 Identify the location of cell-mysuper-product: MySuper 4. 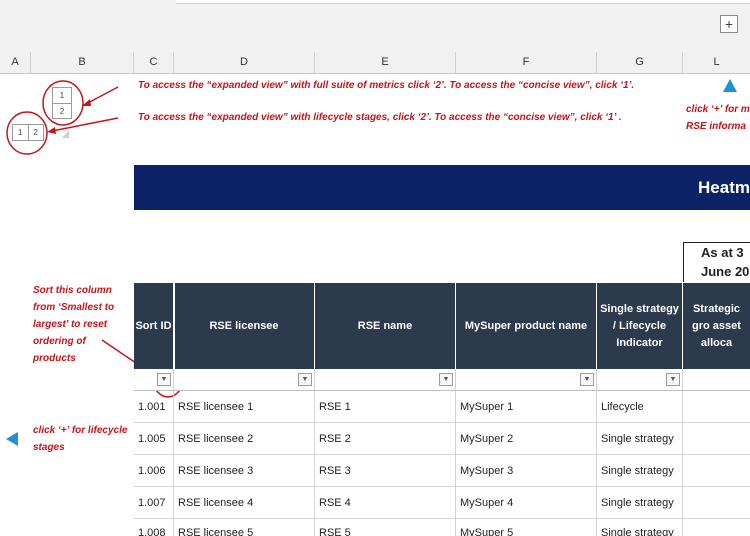
(526, 503).